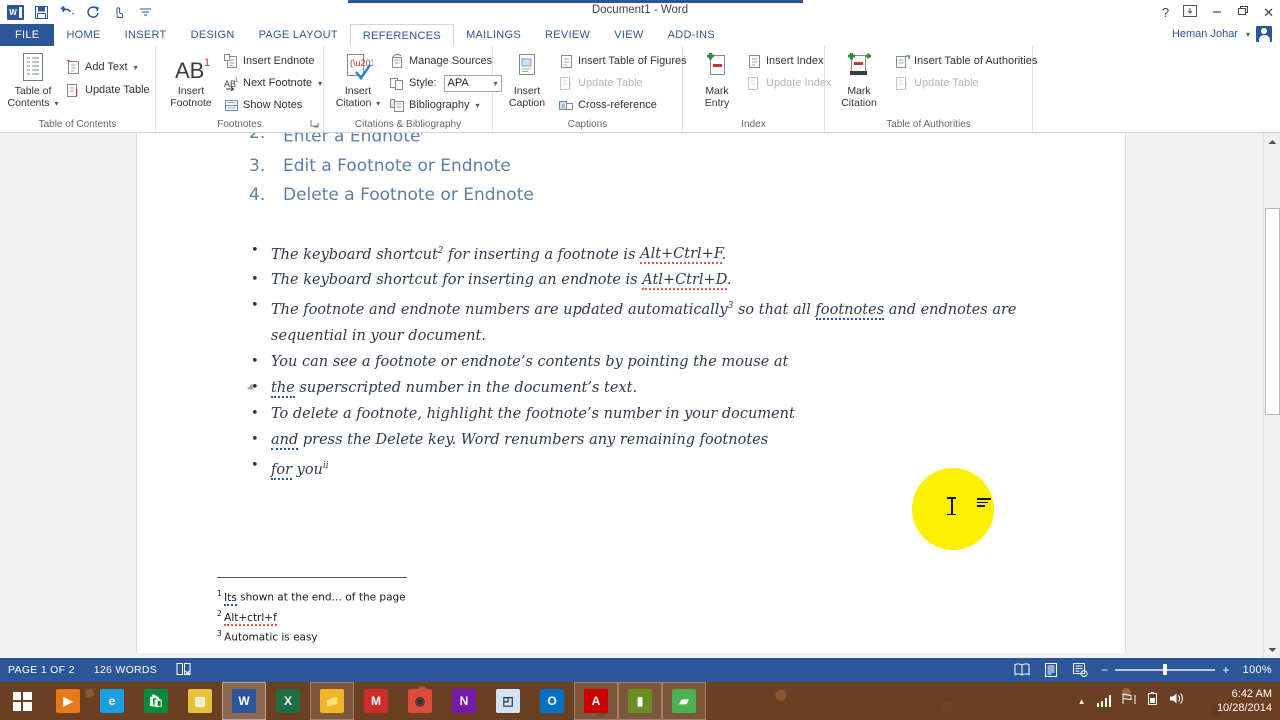 Image resolution: width=1280 pixels, height=720 pixels. What do you see at coordinates (1225, 670) in the screenshot?
I see `zoom-in-button: +` at bounding box center [1225, 670].